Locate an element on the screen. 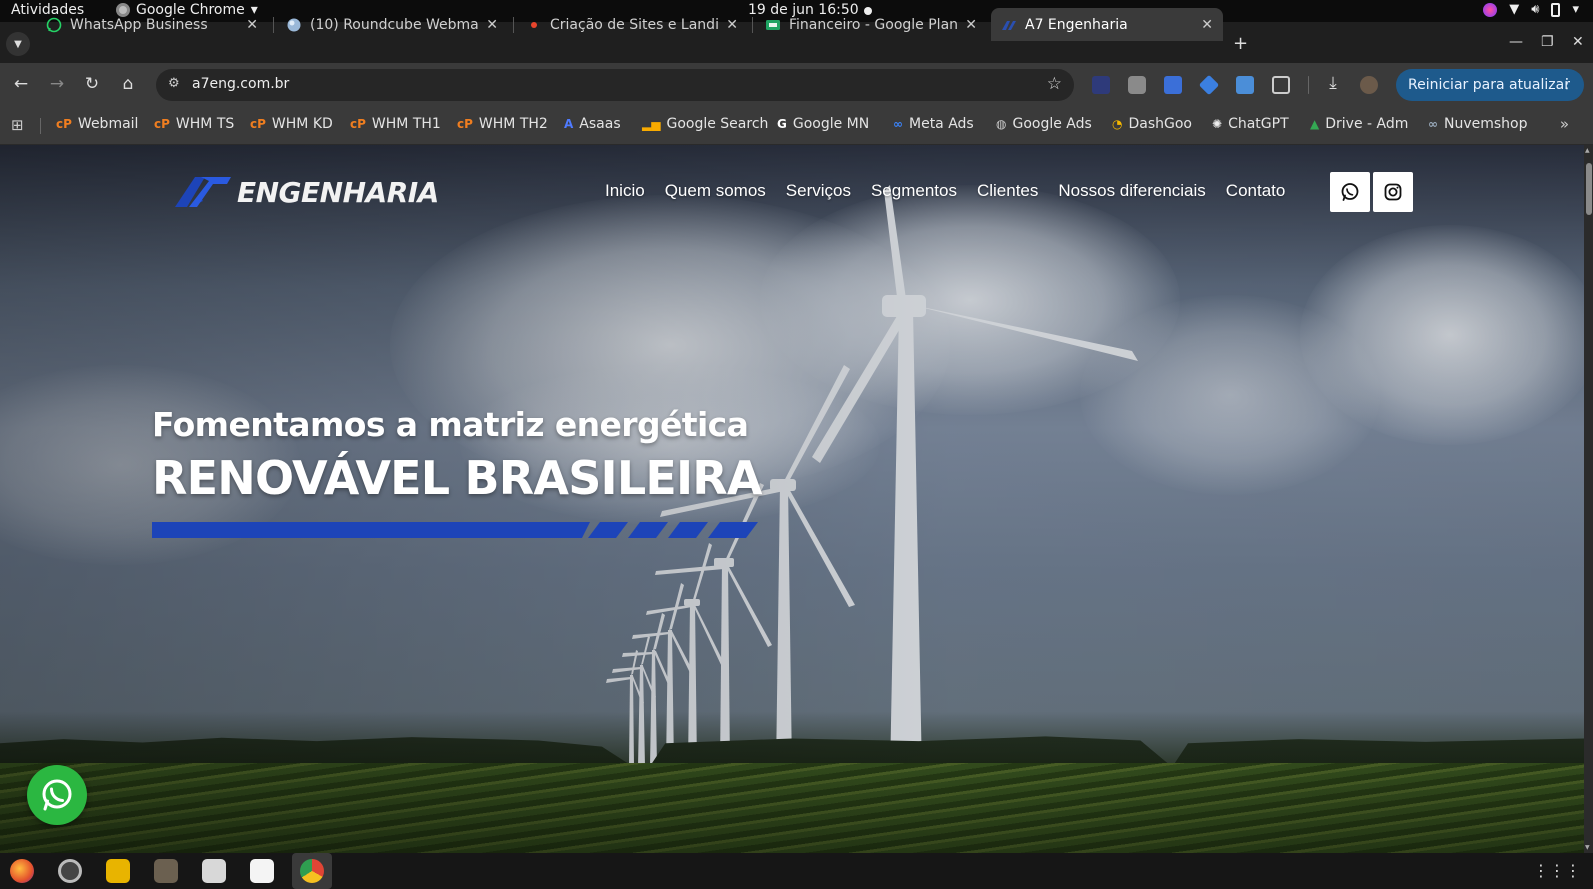 The height and width of the screenshot is (889, 1593). download-button: ⤓ is located at coordinates (1333, 83).